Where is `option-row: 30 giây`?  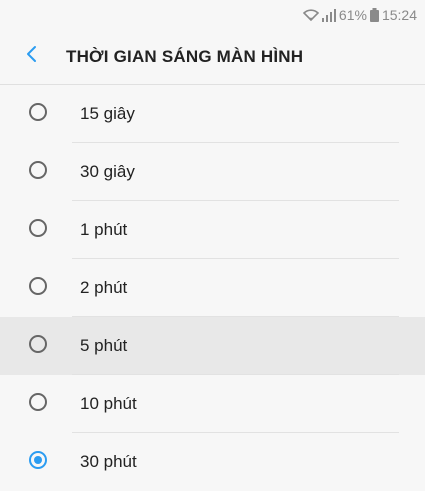
option-row: 30 giây is located at coordinates (212, 172).